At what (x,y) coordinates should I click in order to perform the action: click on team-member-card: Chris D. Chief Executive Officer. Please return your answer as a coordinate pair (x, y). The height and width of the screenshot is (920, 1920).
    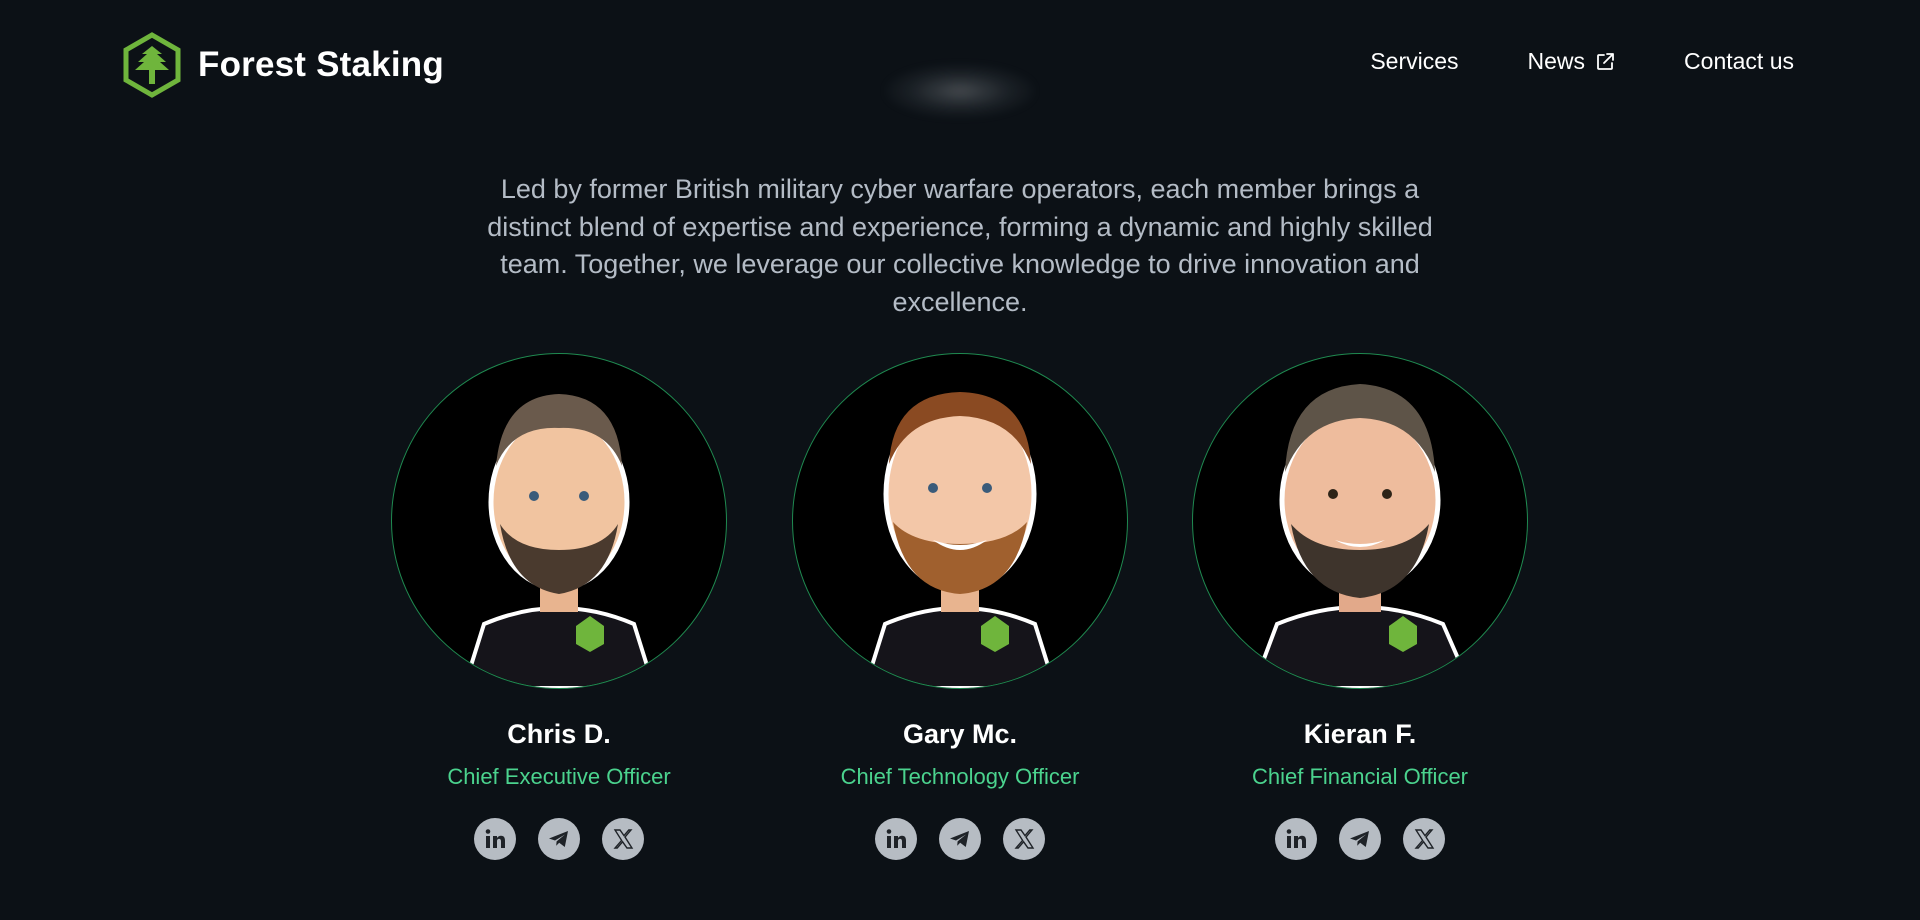
    Looking at the image, I should click on (559, 606).